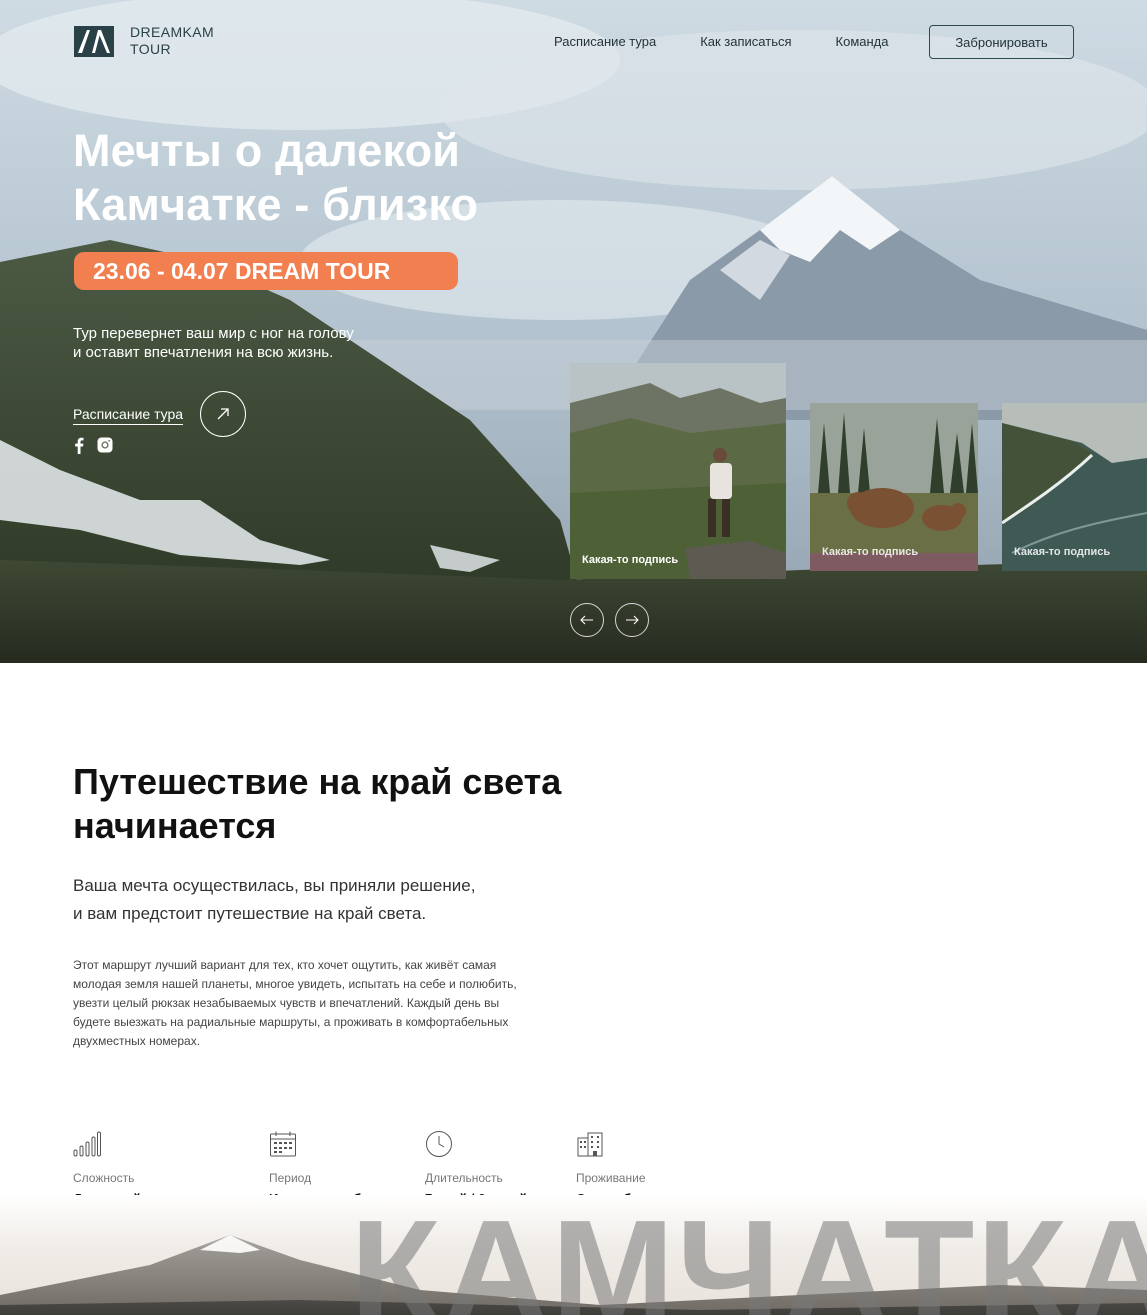  Describe the element at coordinates (383, 804) in the screenshot. I see `section-title: Путешествие на край света начинается` at that location.